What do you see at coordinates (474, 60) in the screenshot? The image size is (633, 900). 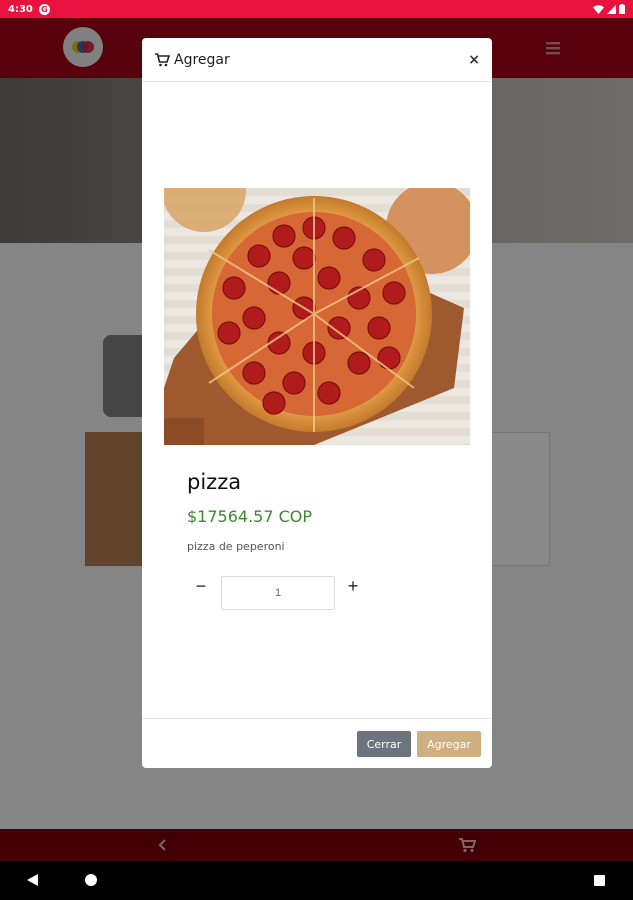 I see `close-icon: ×` at bounding box center [474, 60].